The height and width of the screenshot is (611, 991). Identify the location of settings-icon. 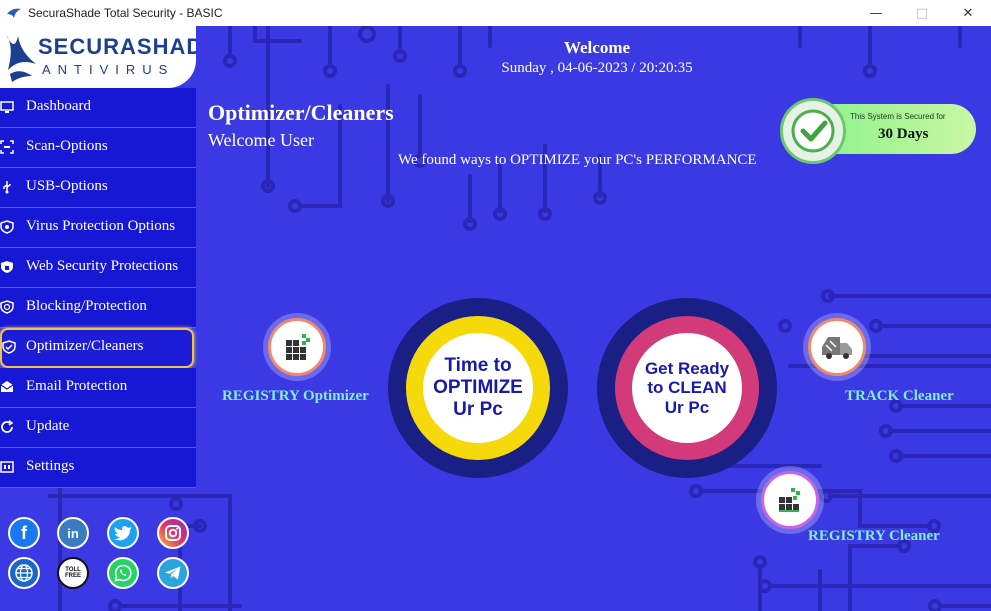
(7, 467).